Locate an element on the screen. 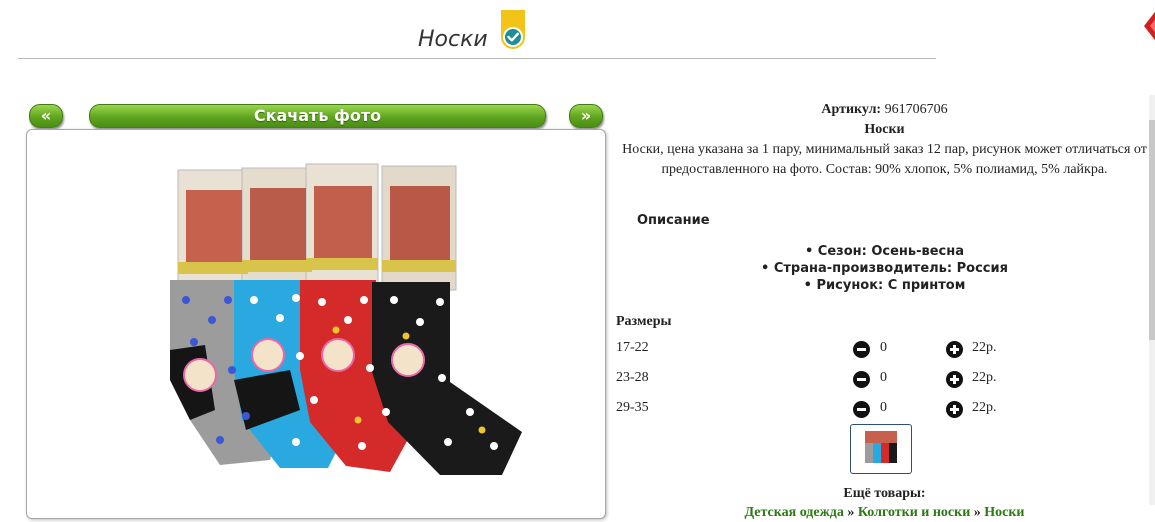 The image size is (1155, 522). sku-line: Артикул: 961706706 is located at coordinates (883, 110).